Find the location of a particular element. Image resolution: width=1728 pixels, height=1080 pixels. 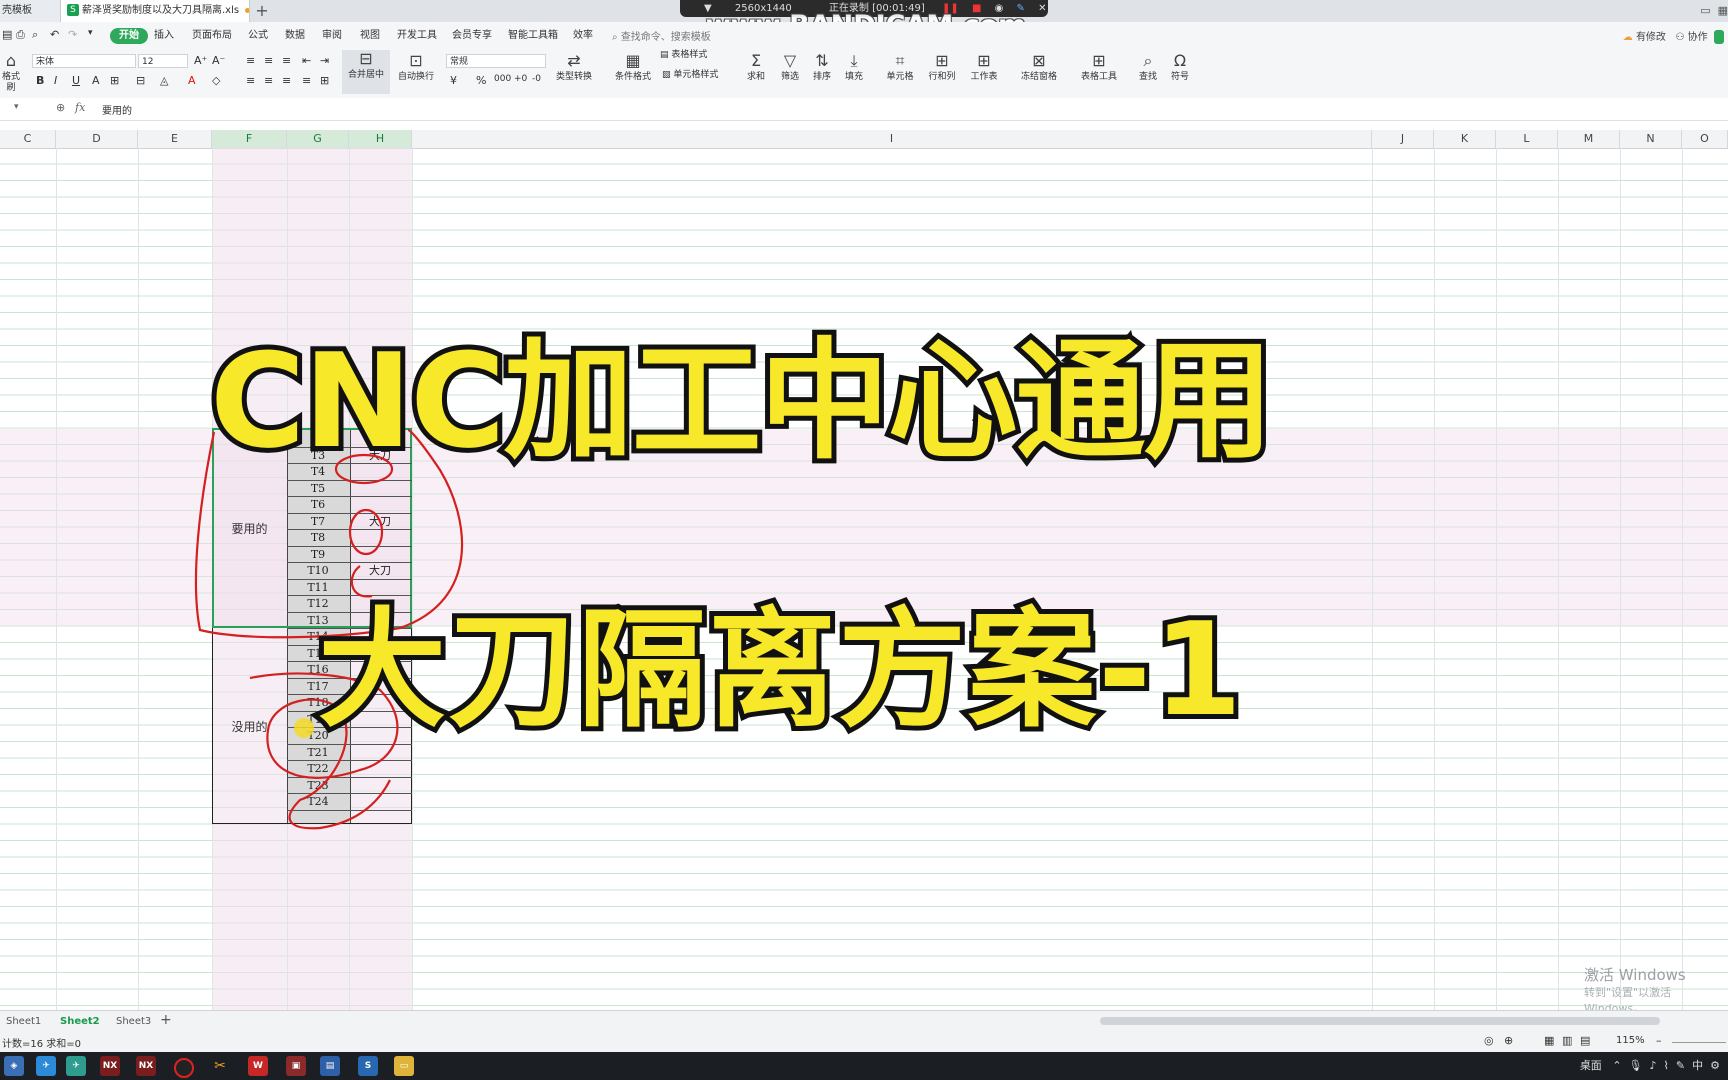

menu-developer: 开发工具 is located at coordinates (417, 36).